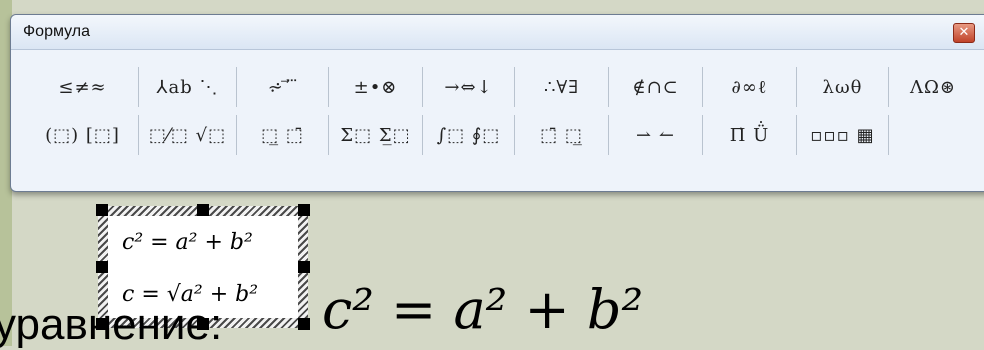  What do you see at coordinates (376, 135) in the screenshot?
I see `summation-template-button: Σ⬚ Σ̲⬚` at bounding box center [376, 135].